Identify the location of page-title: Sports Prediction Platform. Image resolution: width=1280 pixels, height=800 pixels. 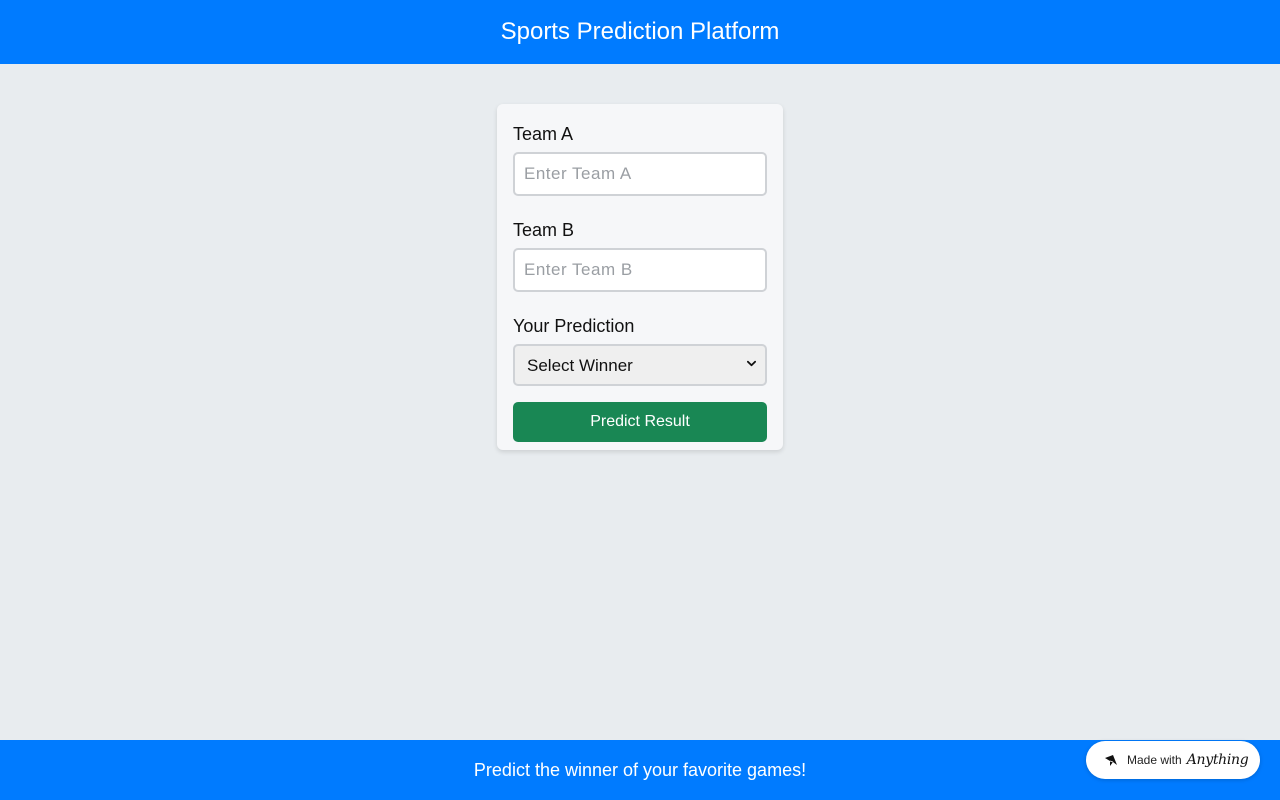
(640, 31).